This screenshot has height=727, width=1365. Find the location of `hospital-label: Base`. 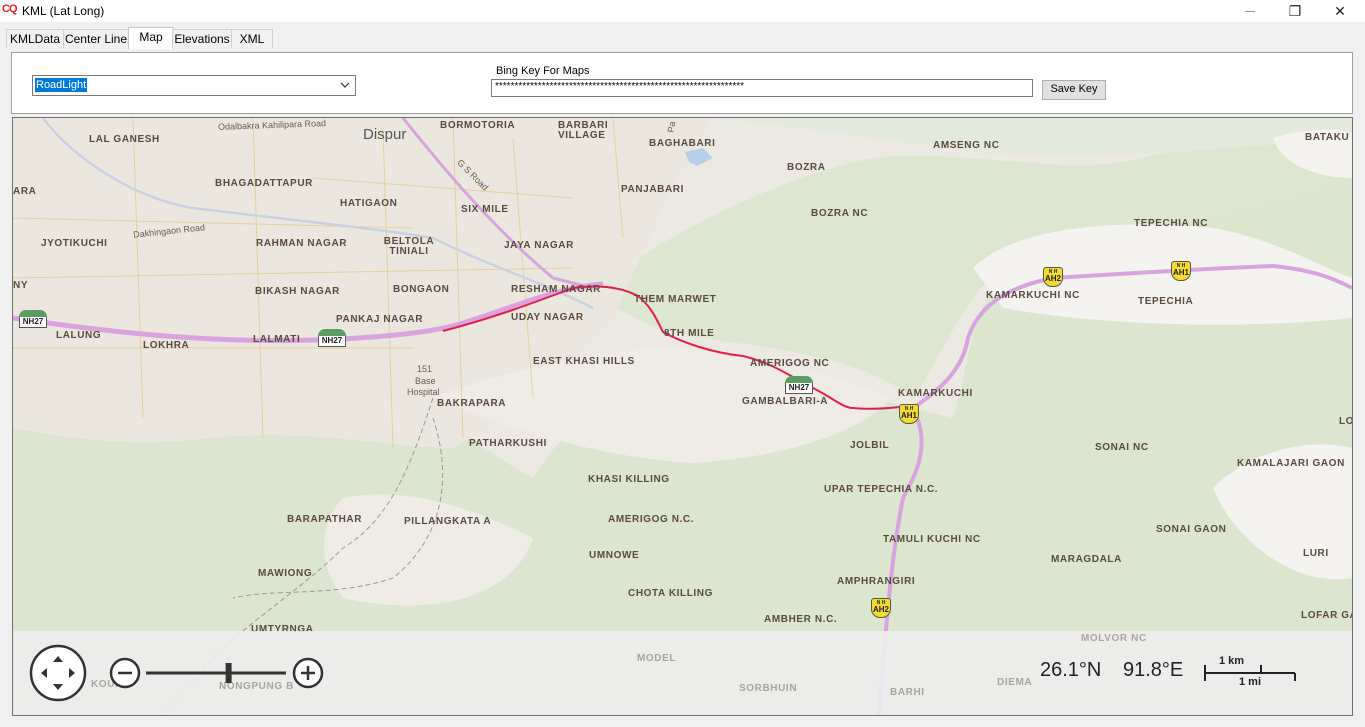

hospital-label: Base is located at coordinates (425, 381).